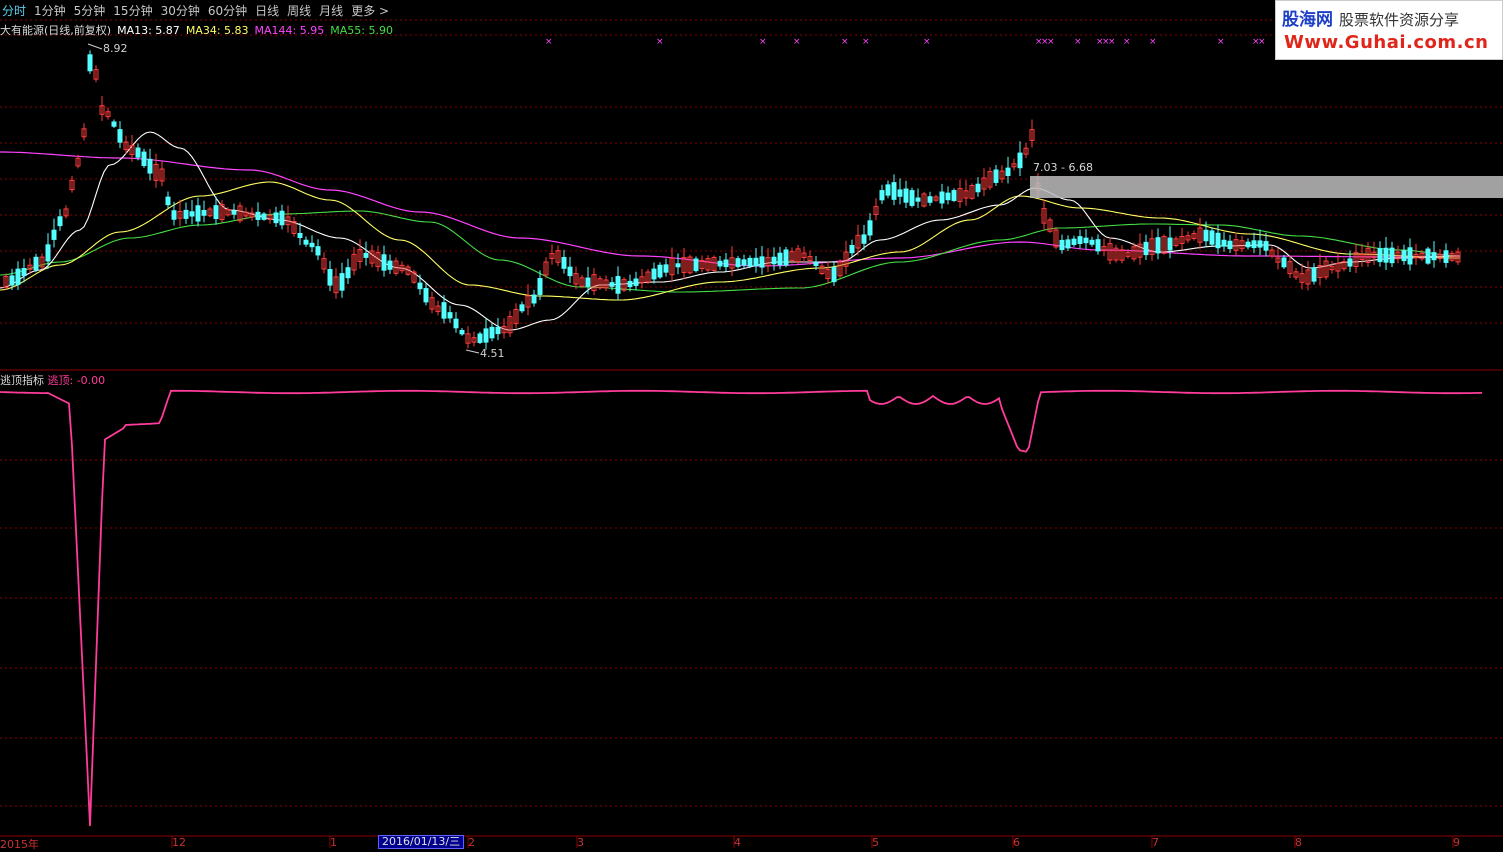 The width and height of the screenshot is (1503, 852). What do you see at coordinates (370, 10) in the screenshot?
I see `period-tab-9: 更多 >` at bounding box center [370, 10].